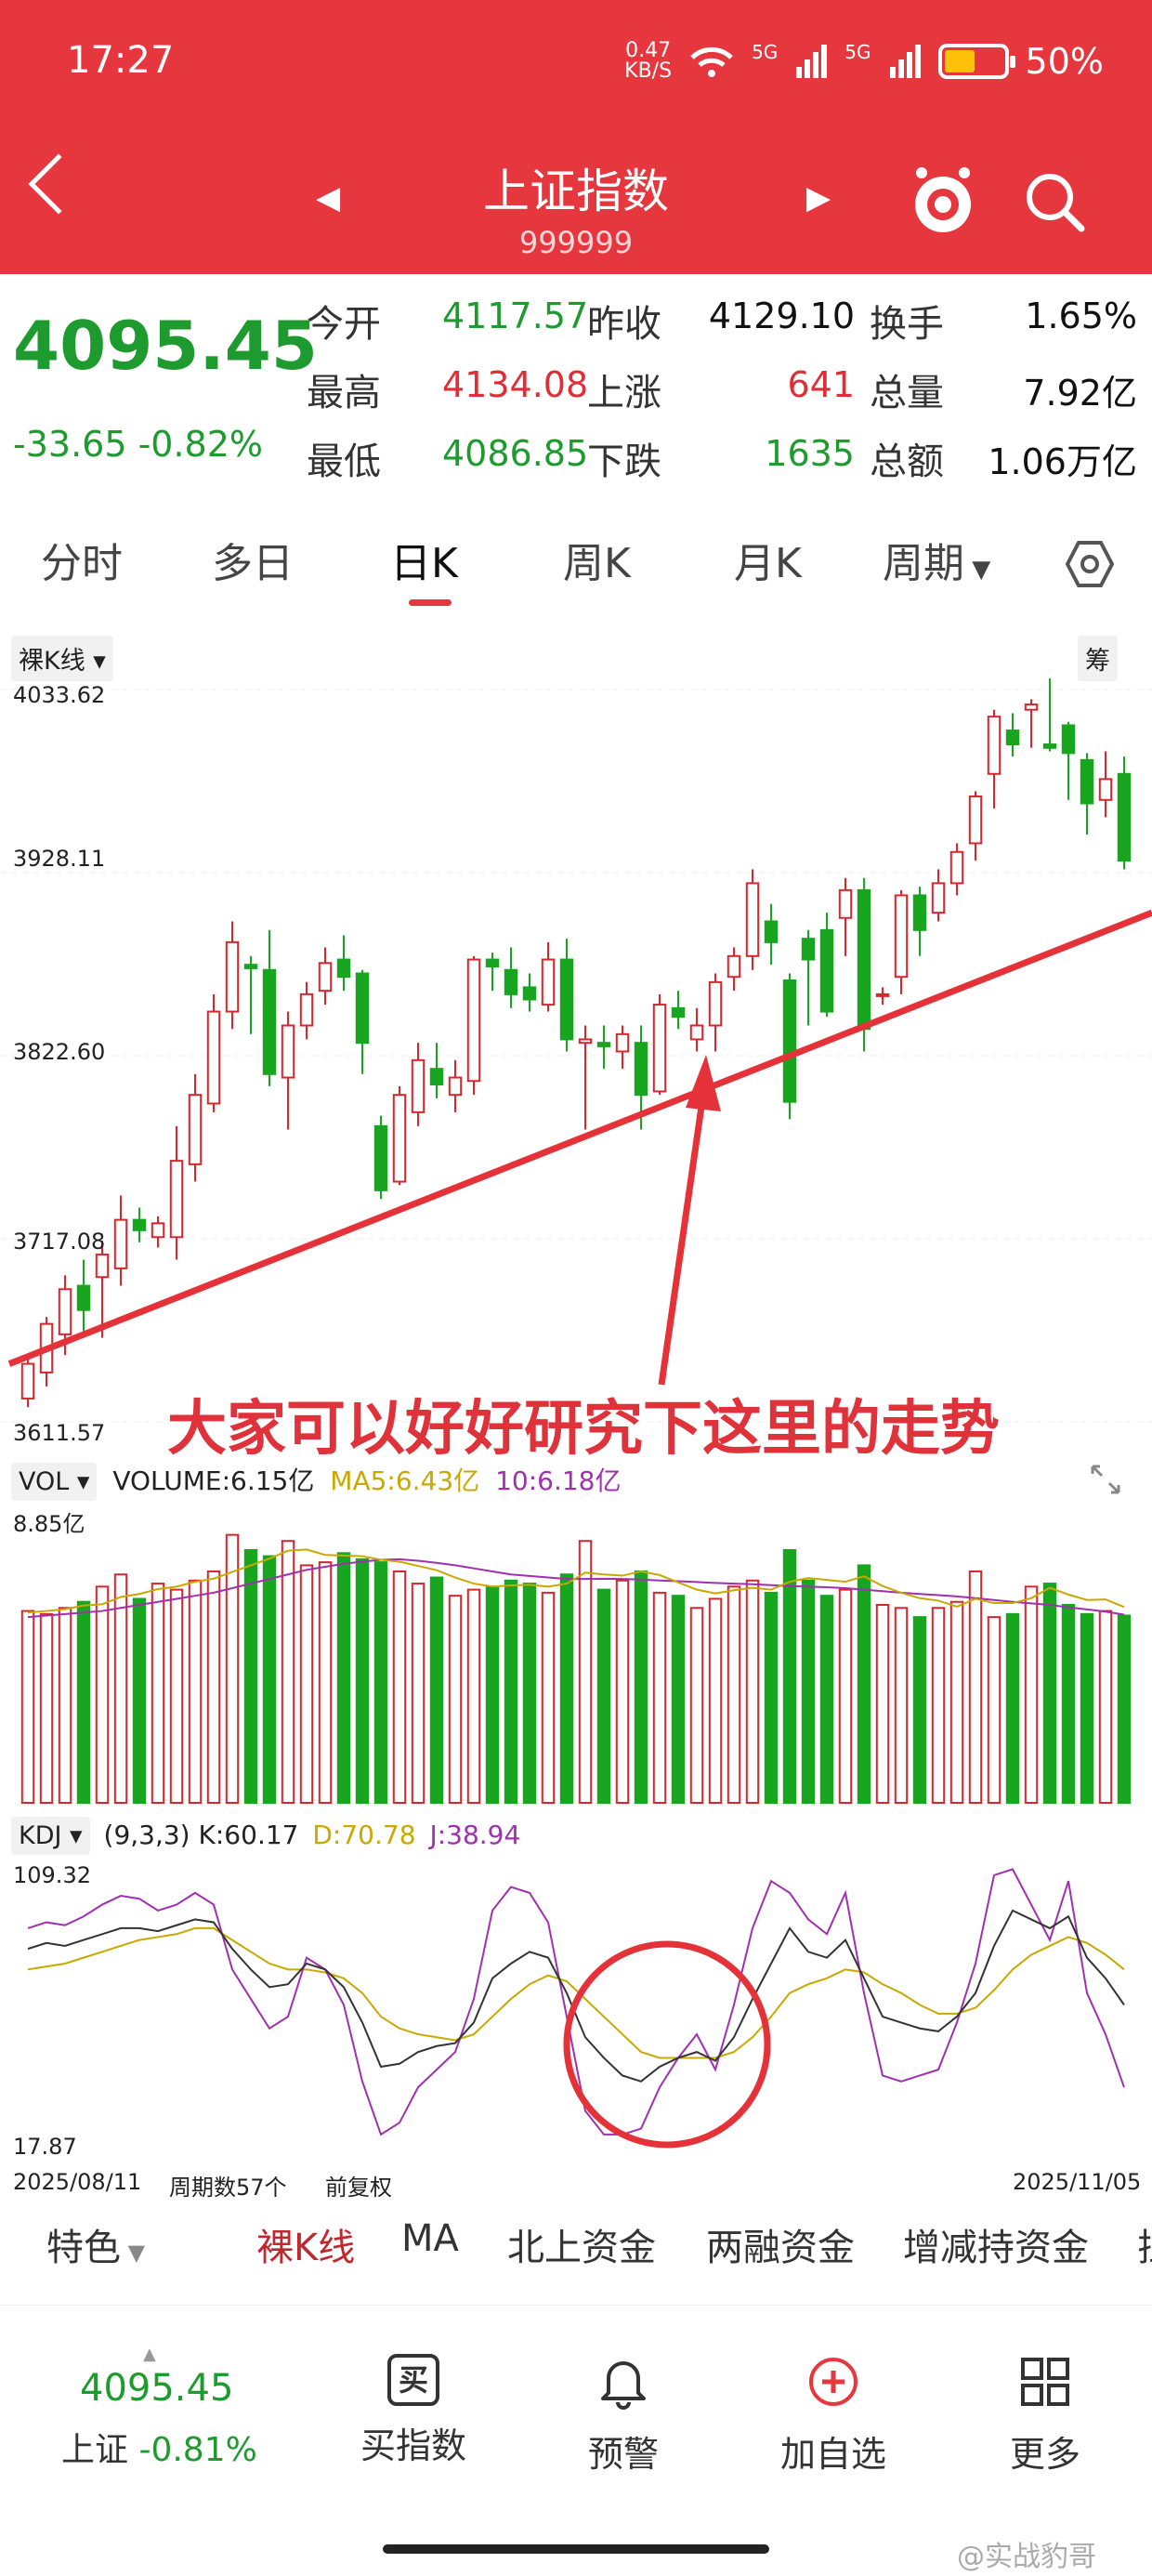  Describe the element at coordinates (907, 324) in the screenshot. I see `quote-label: 换手` at that location.